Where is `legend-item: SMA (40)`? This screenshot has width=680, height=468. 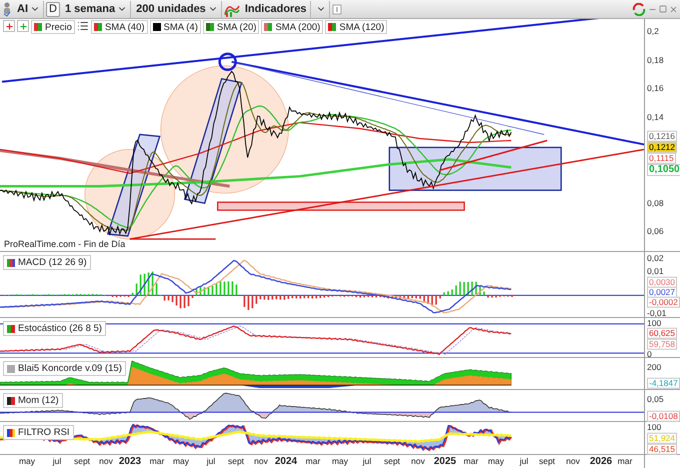
legend-item: SMA (40) is located at coordinates (119, 27).